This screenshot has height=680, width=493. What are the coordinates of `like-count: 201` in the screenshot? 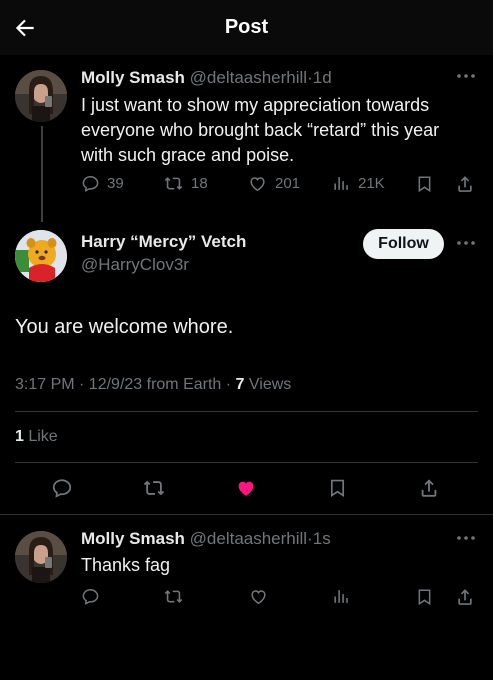 It's located at (288, 183).